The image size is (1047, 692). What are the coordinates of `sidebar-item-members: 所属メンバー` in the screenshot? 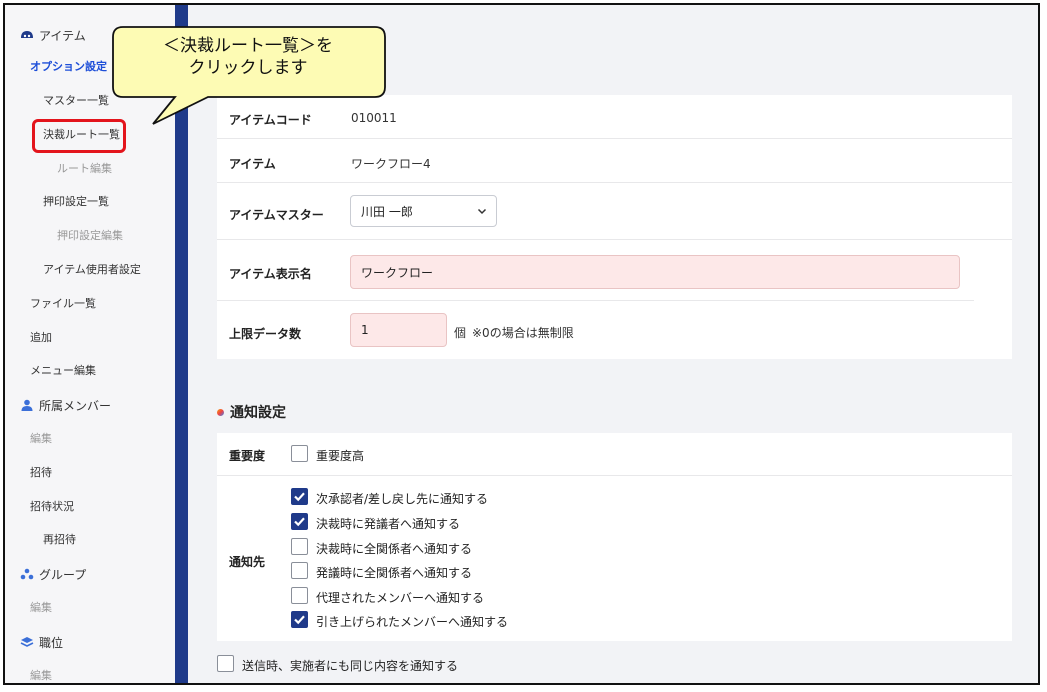 It's located at (97, 405).